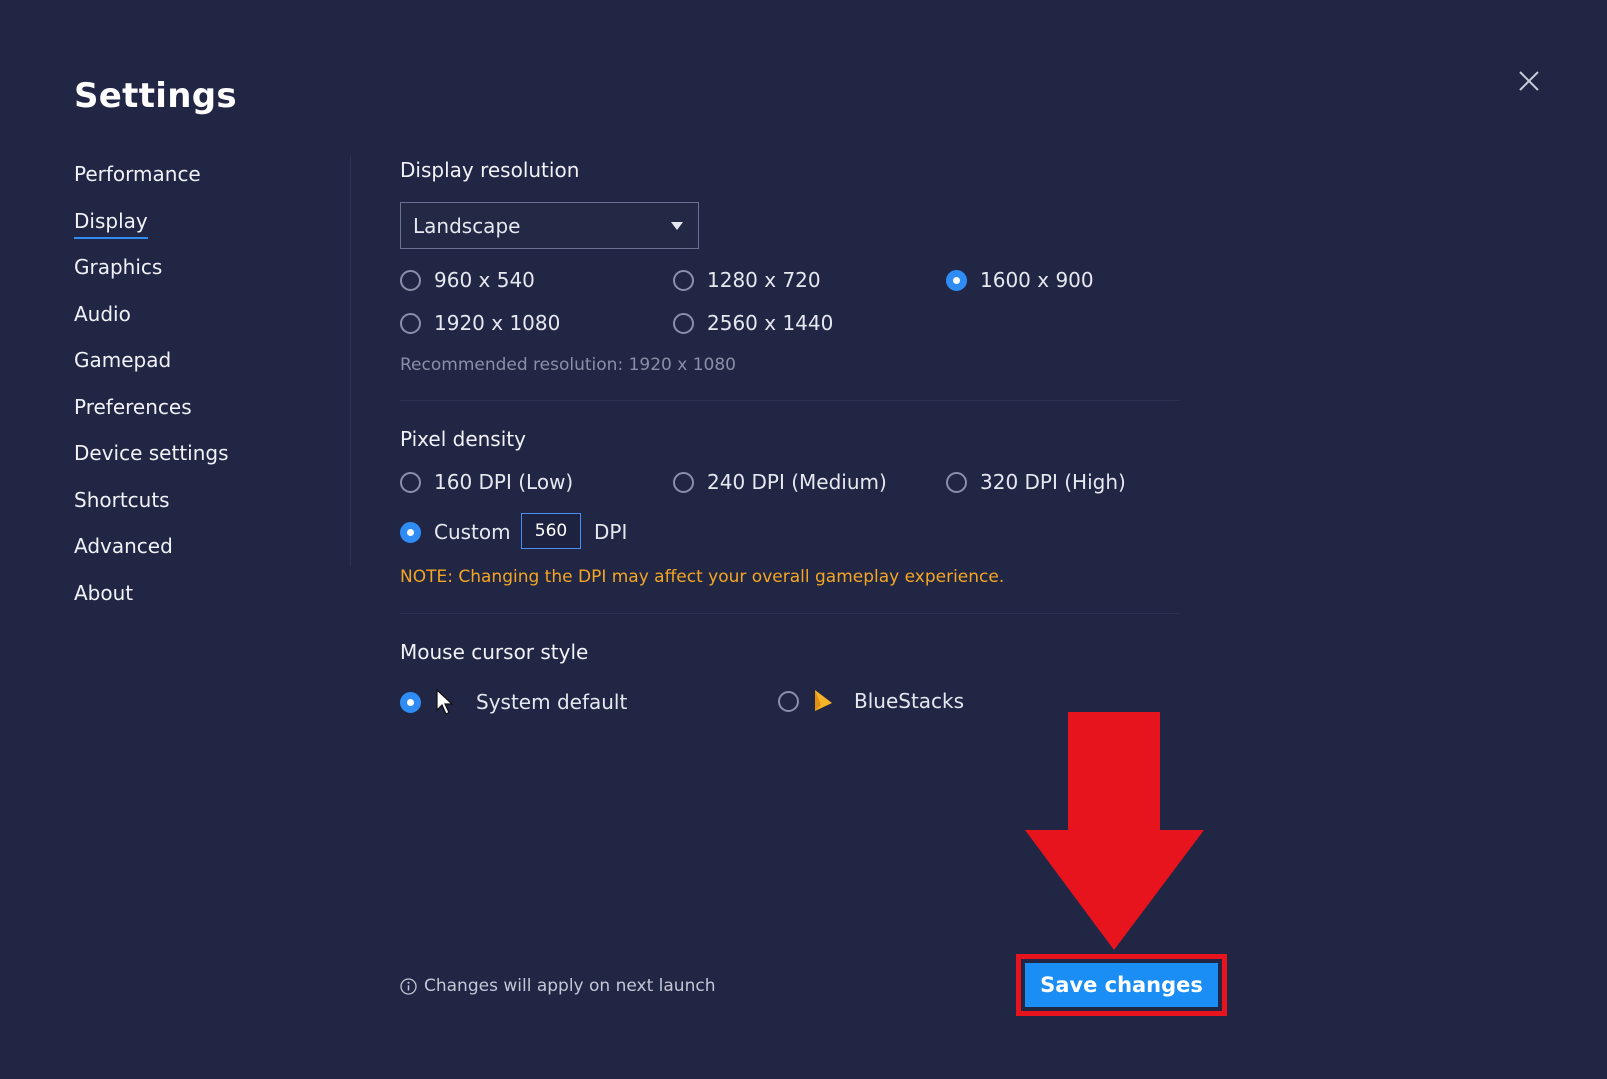  Describe the element at coordinates (123, 360) in the screenshot. I see `sidebar-item-label: Gamepad` at that location.